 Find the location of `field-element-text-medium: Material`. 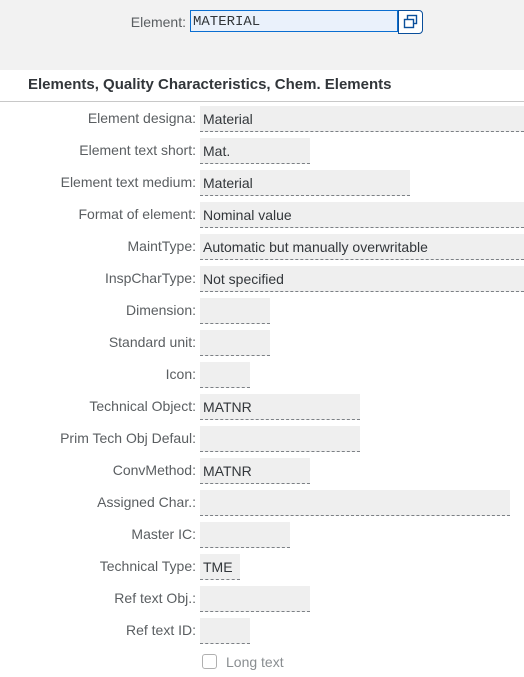

field-element-text-medium: Material is located at coordinates (305, 183).